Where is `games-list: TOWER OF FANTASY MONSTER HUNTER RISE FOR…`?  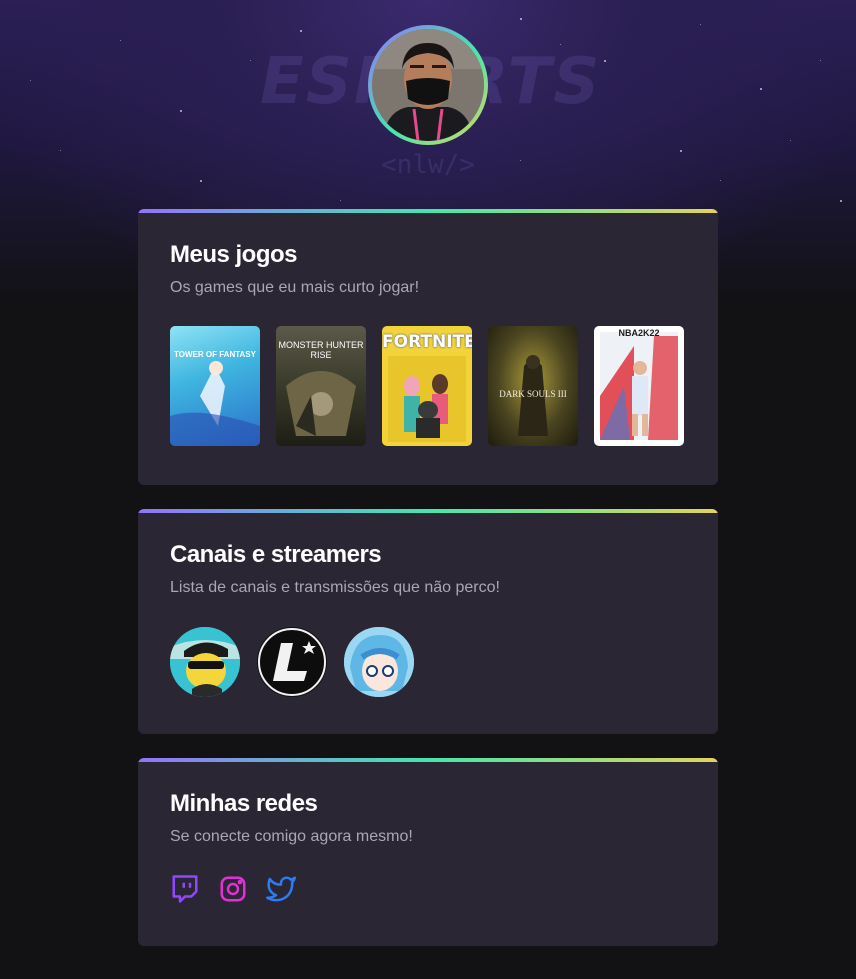
games-list: TOWER OF FANTASY MONSTER HUNTER RISE FOR… is located at coordinates (428, 386).